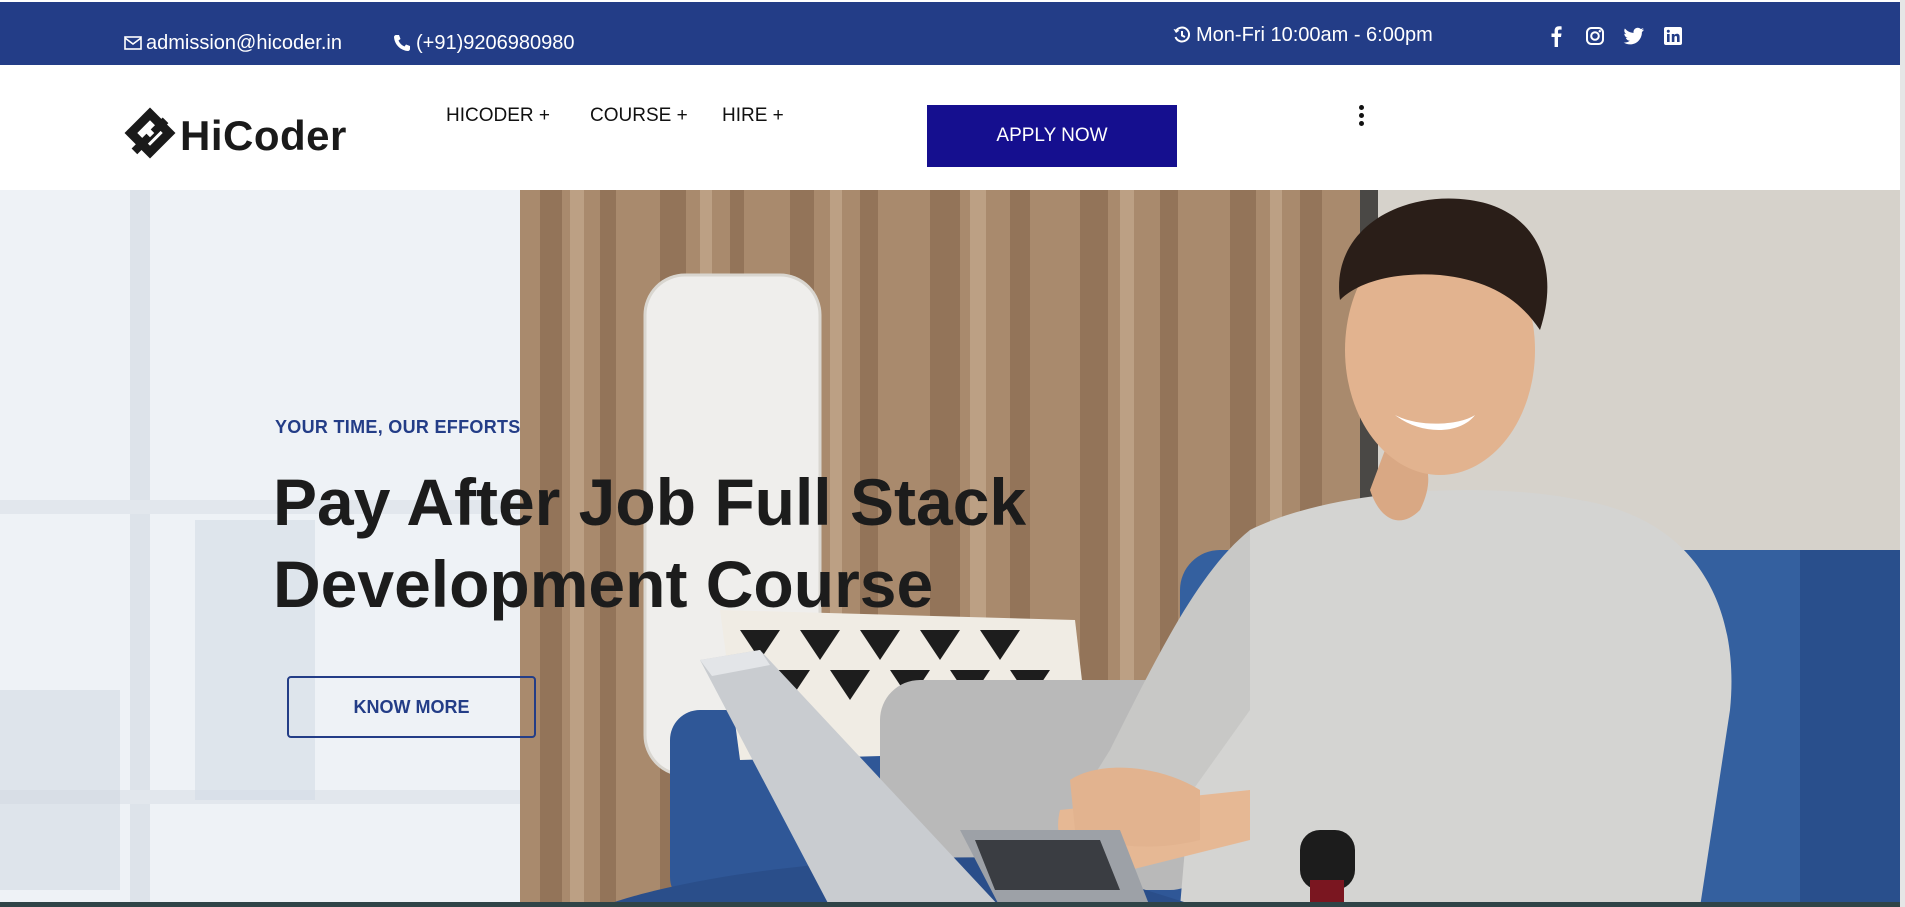  What do you see at coordinates (402, 43) in the screenshot?
I see `phone-icon` at bounding box center [402, 43].